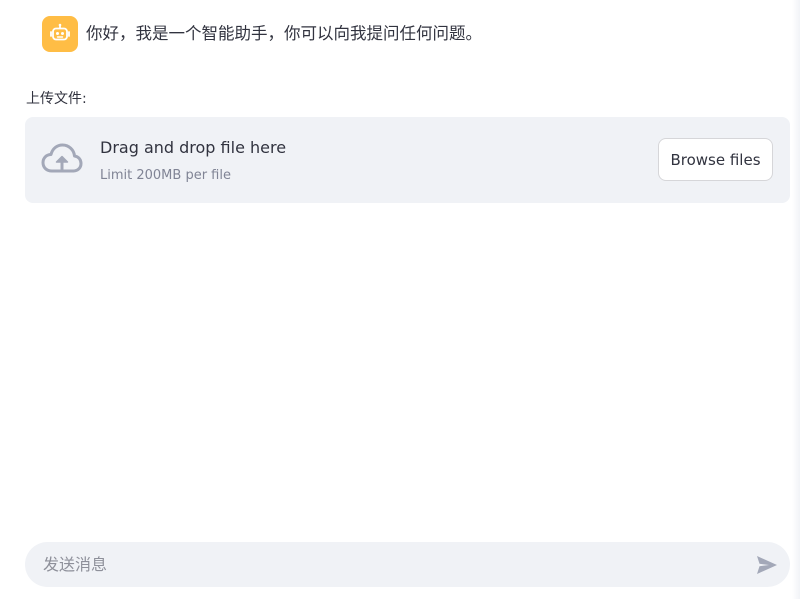 The width and height of the screenshot is (800, 599). I want to click on dropzone-size-limit: Limit 200MB per file, so click(165, 175).